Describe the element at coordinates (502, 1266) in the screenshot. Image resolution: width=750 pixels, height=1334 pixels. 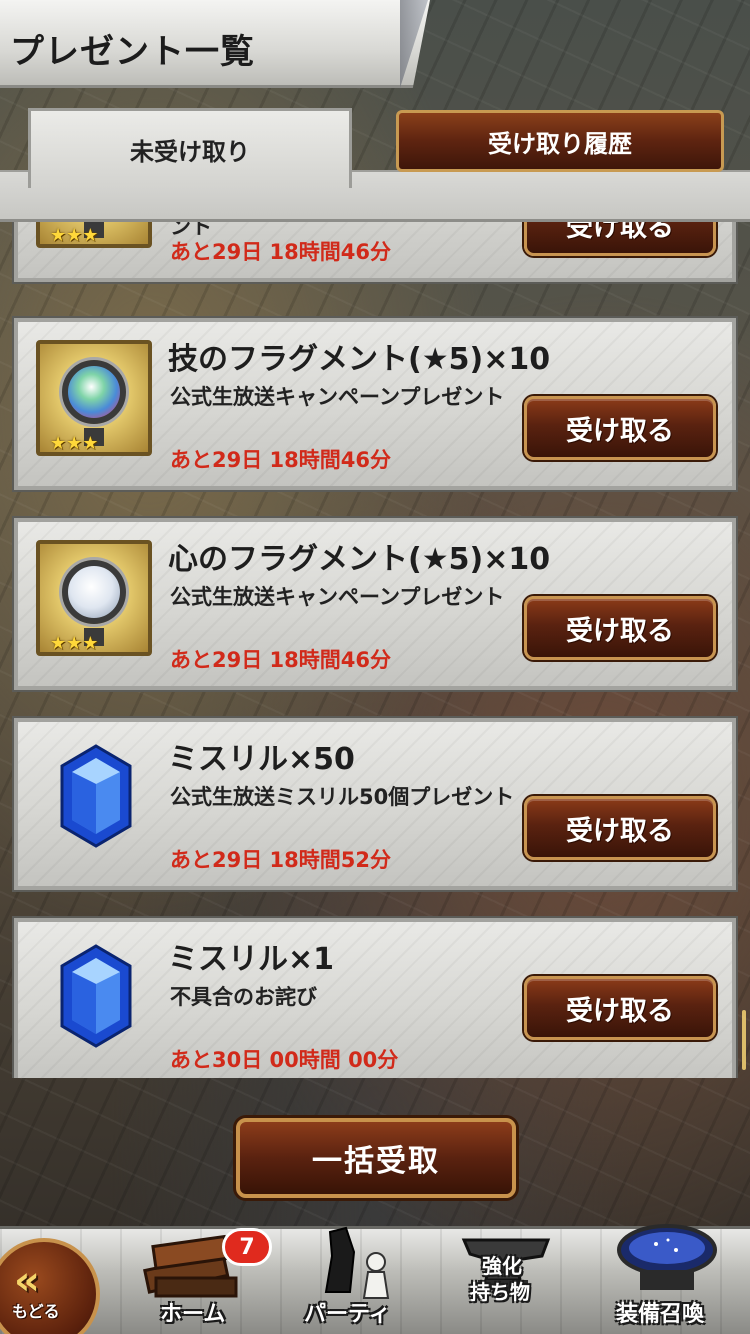
I see `nav-enhance-label-1: 強化` at that location.